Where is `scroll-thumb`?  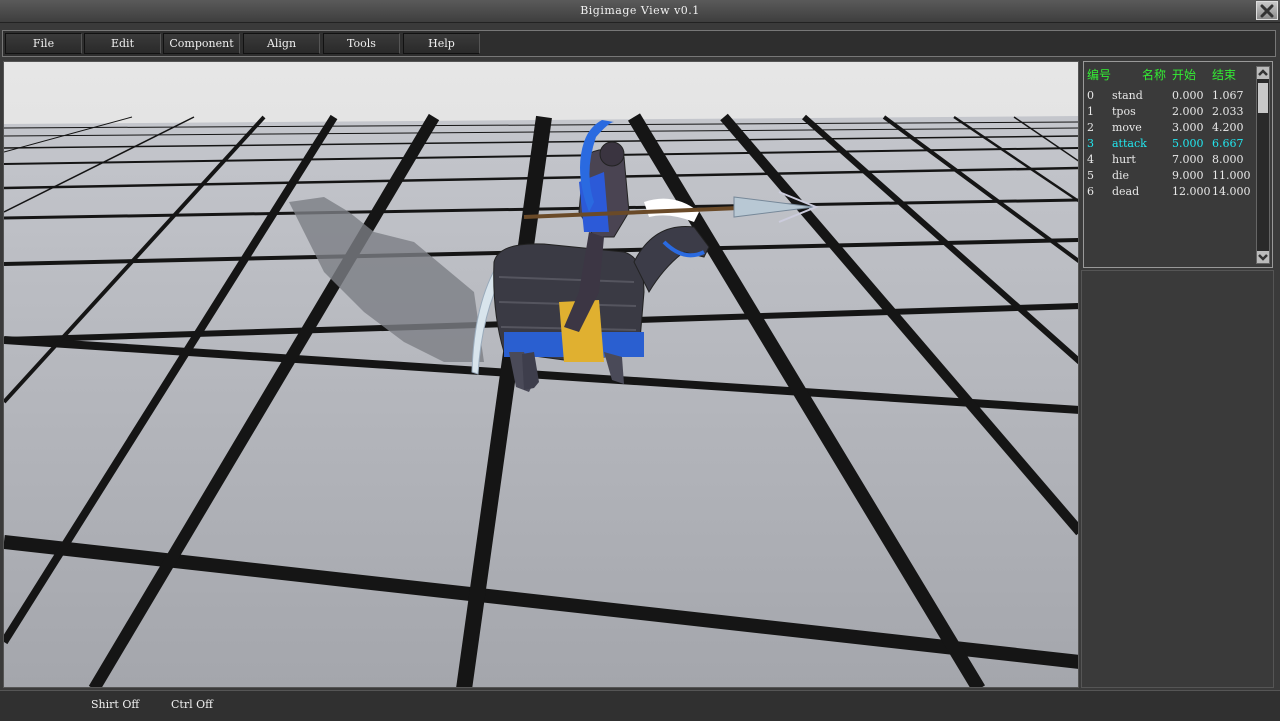
scroll-thumb is located at coordinates (1263, 98).